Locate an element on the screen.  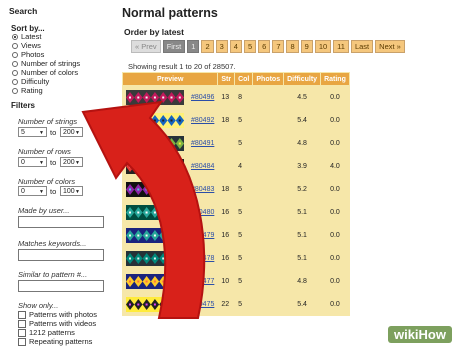
rows-min-select: 0 is located at coordinates (32, 162).